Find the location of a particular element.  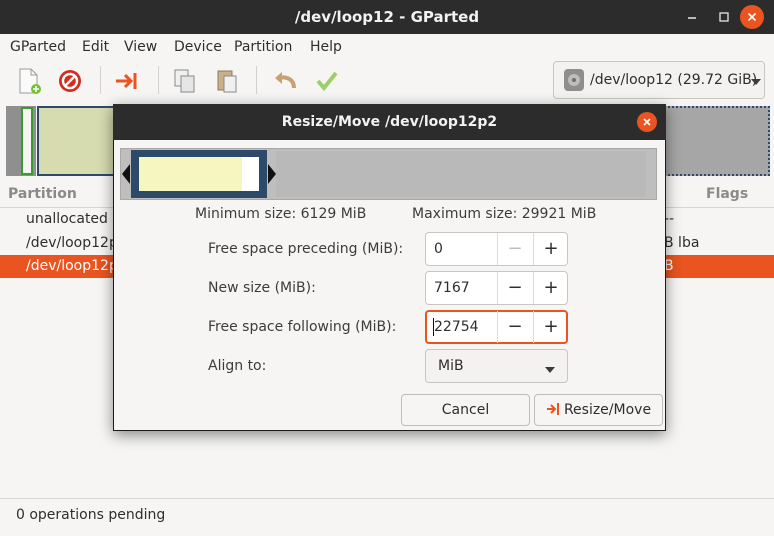

menu-view: View is located at coordinates (140, 47).